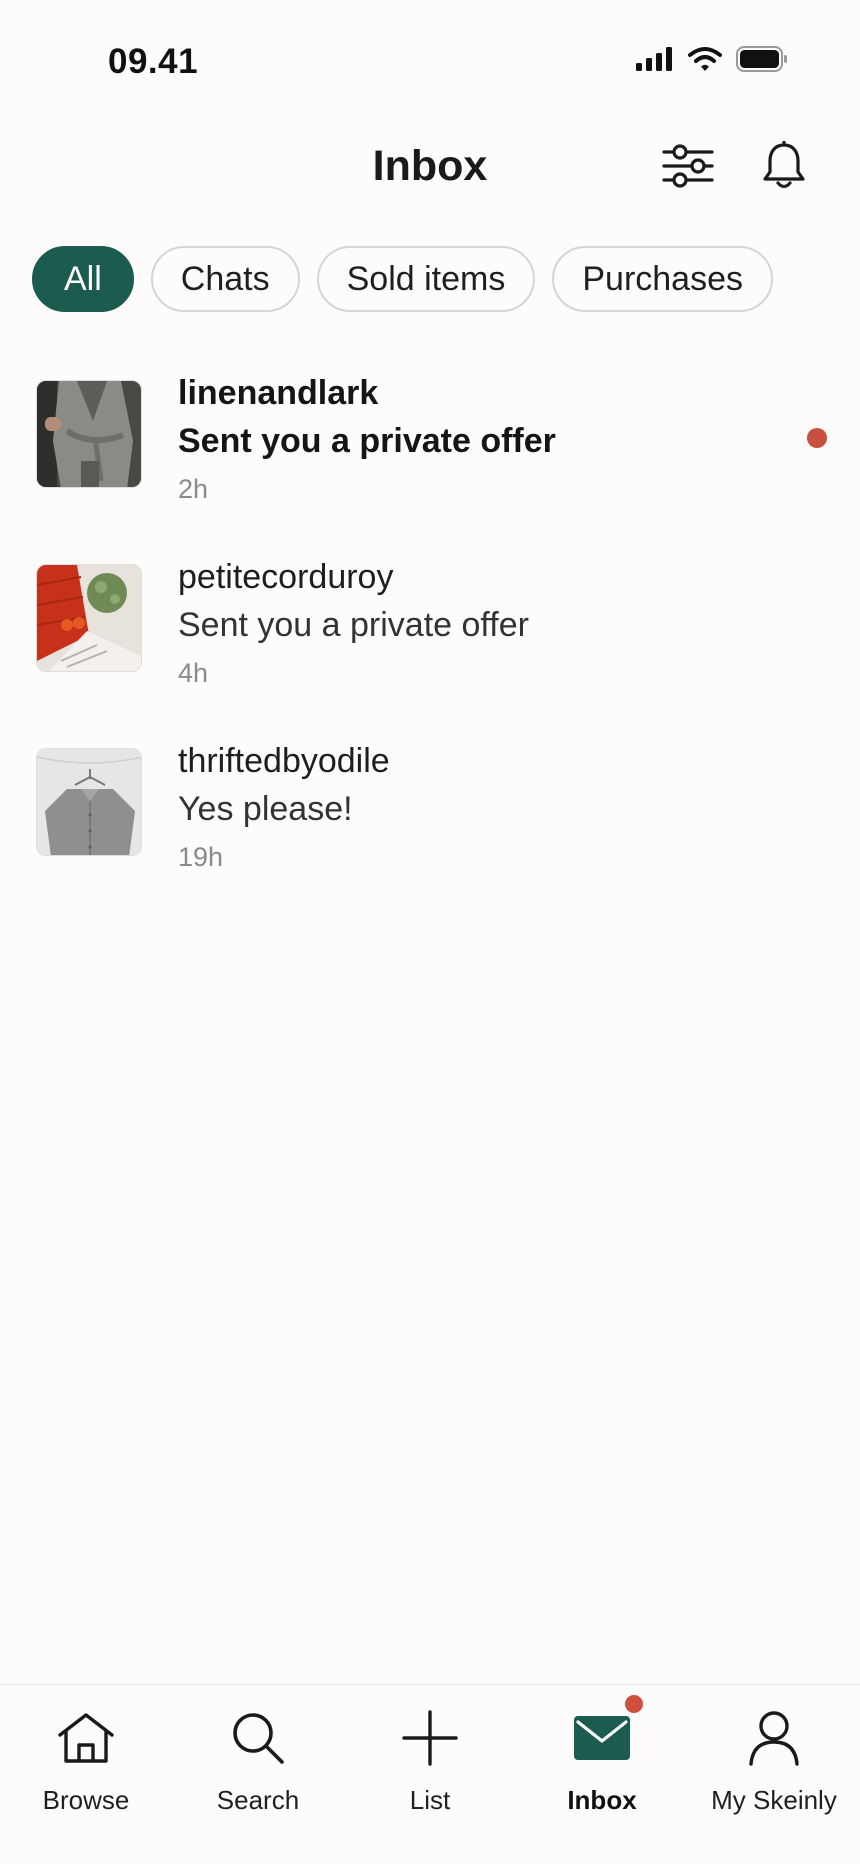  I want to click on chip-chats: Chats, so click(225, 279).